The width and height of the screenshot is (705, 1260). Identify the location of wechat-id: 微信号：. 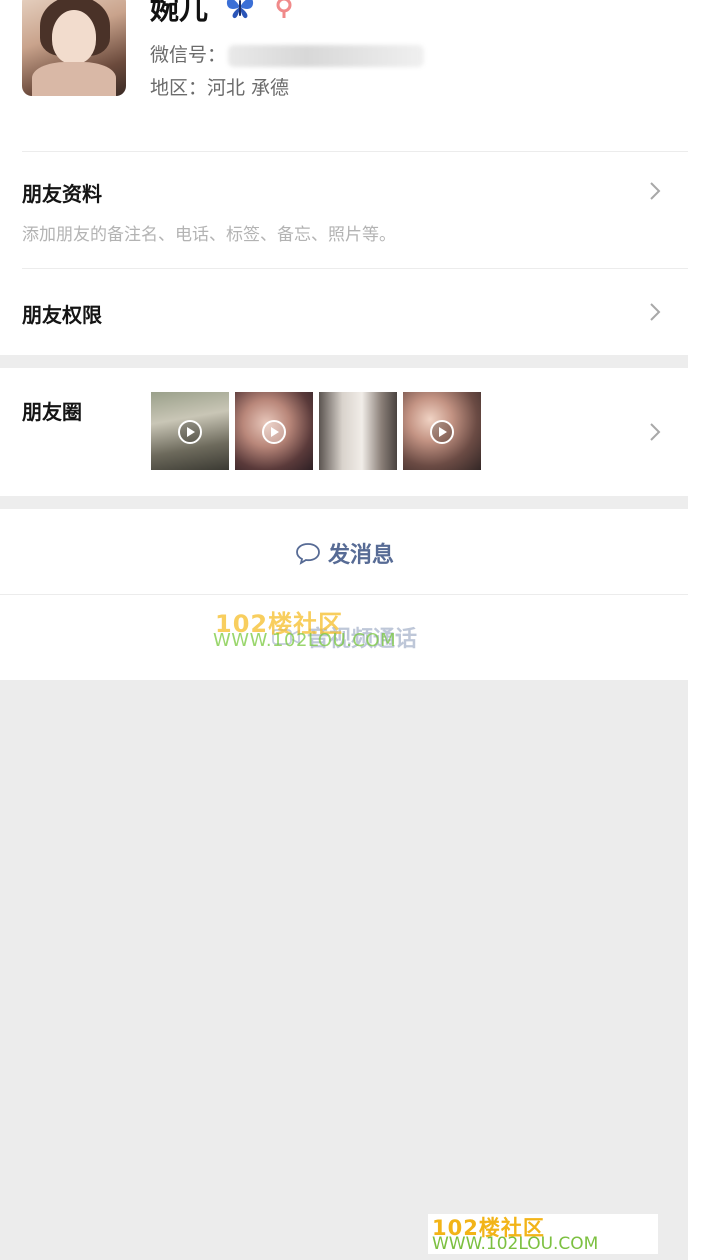
(287, 53).